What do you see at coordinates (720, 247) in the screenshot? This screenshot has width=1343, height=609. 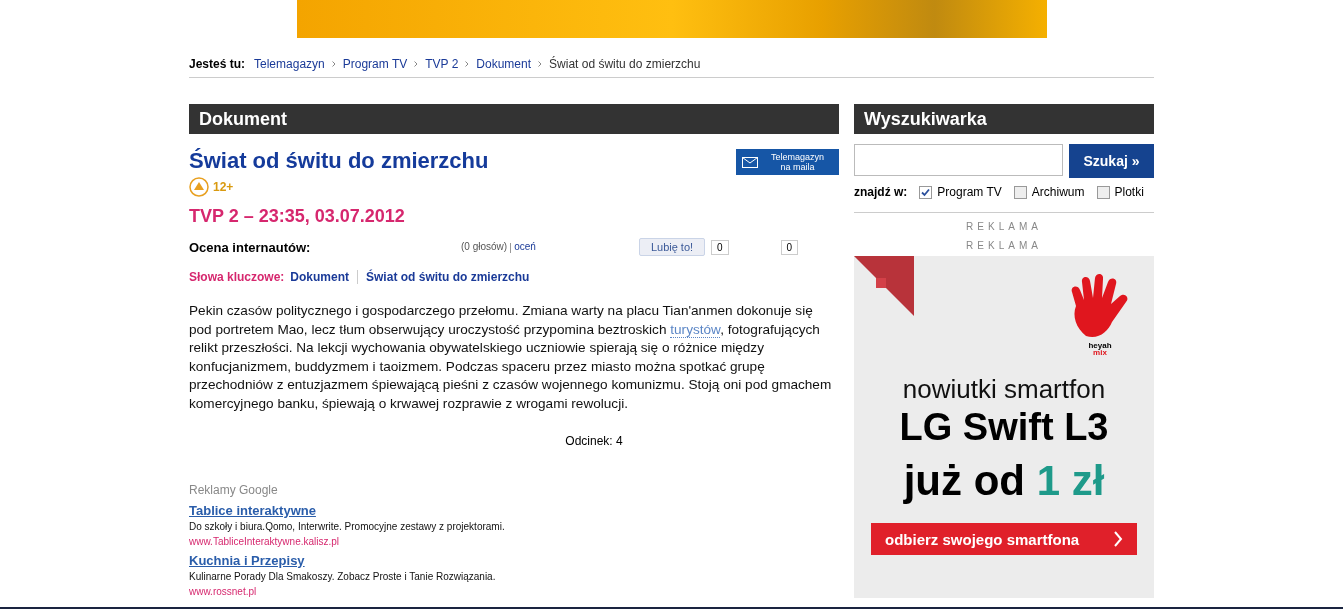 I see `like-count: 0` at bounding box center [720, 247].